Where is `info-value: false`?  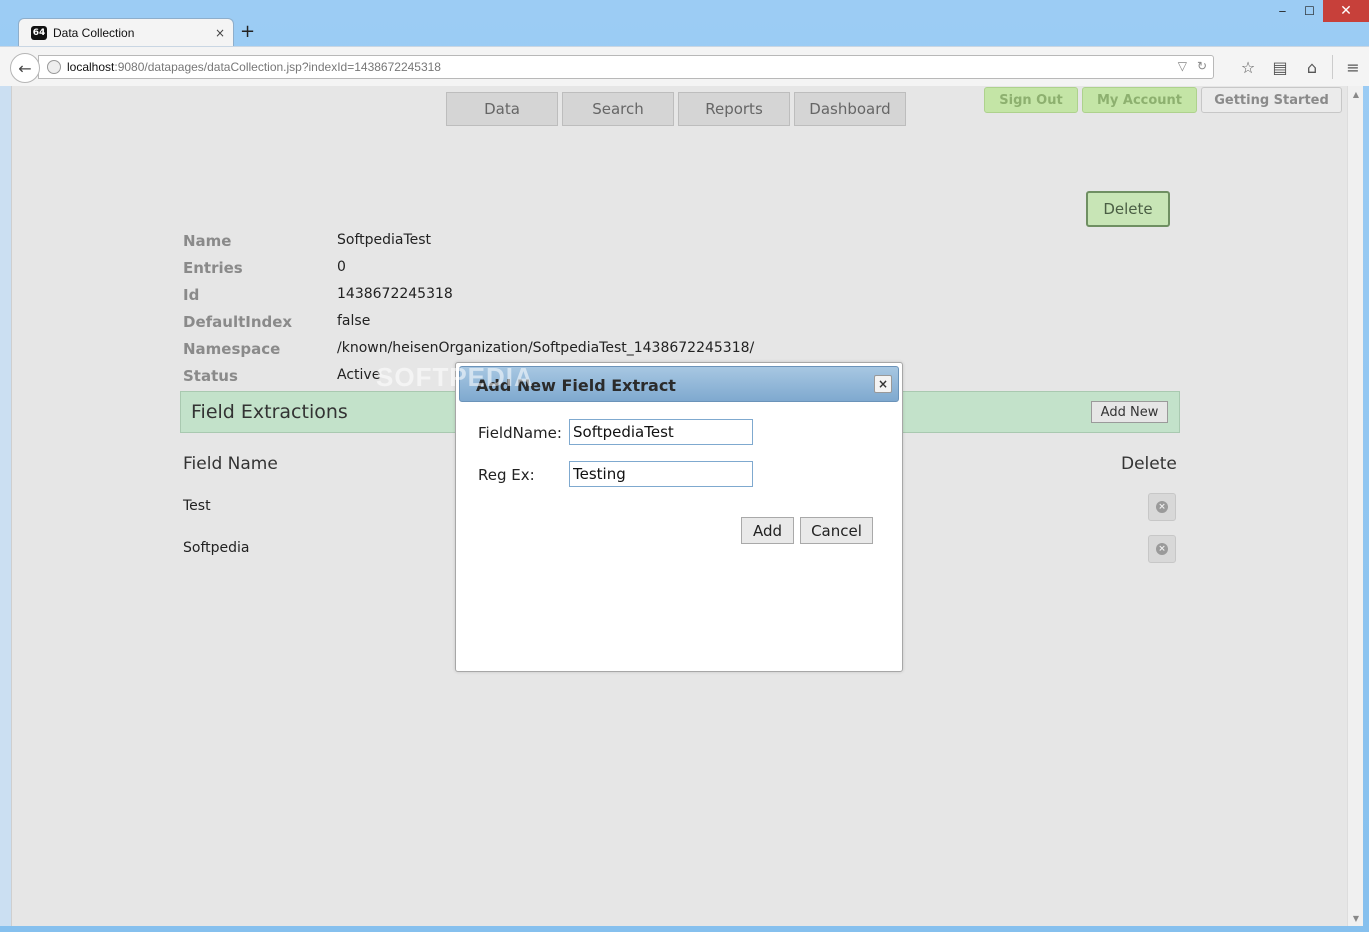 info-value: false is located at coordinates (354, 321).